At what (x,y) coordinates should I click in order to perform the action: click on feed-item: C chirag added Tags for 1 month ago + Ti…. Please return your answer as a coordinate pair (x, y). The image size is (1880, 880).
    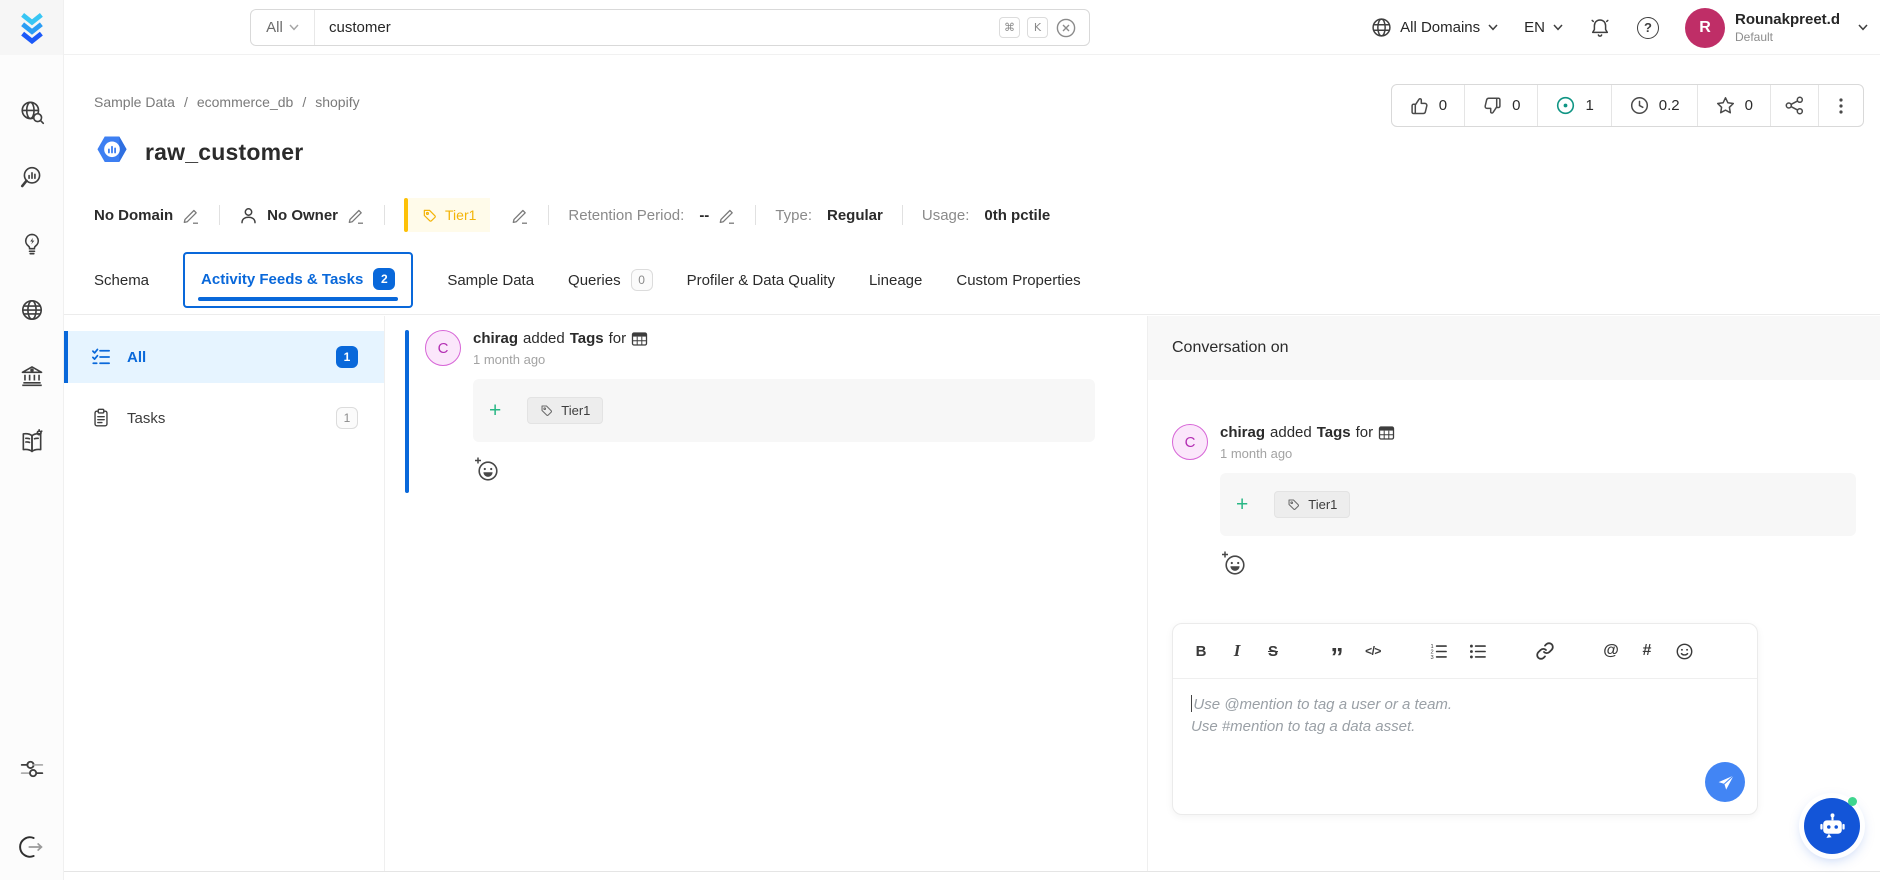
    Looking at the image, I should click on (758, 411).